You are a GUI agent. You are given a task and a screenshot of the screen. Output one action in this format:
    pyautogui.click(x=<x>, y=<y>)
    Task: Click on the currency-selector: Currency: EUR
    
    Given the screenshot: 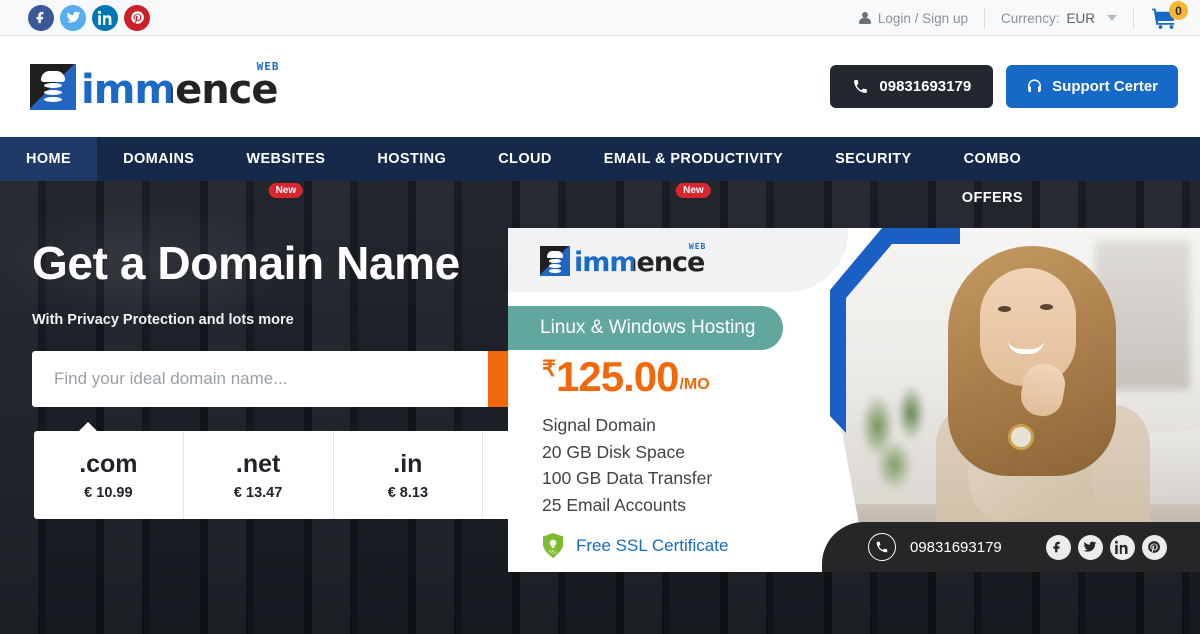 What is the action you would take?
    pyautogui.click(x=1059, y=18)
    